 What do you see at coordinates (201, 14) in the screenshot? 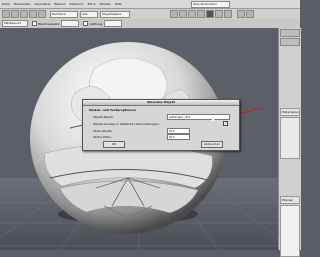
I see `extrude-icon` at bounding box center [201, 14].